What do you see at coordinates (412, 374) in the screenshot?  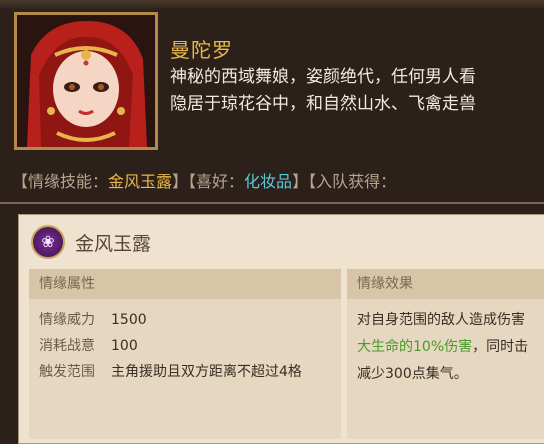 I see `effect-line-3: 减少300点集气。` at bounding box center [412, 374].